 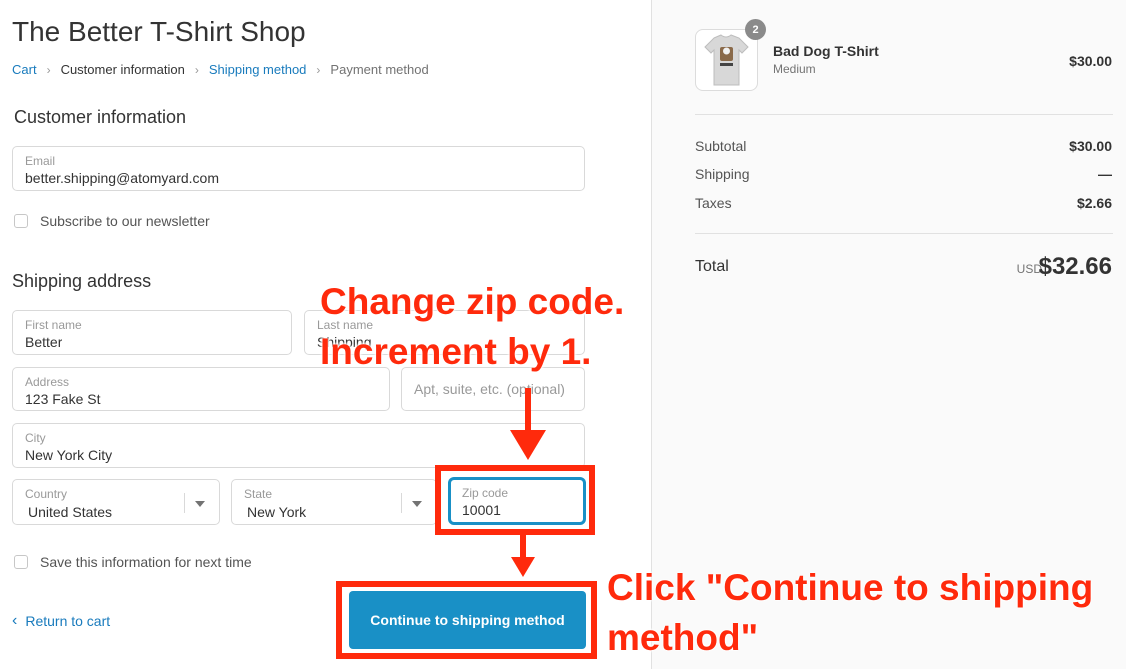 I want to click on email-field: Email better.shipping@atomyard.com, so click(x=298, y=168).